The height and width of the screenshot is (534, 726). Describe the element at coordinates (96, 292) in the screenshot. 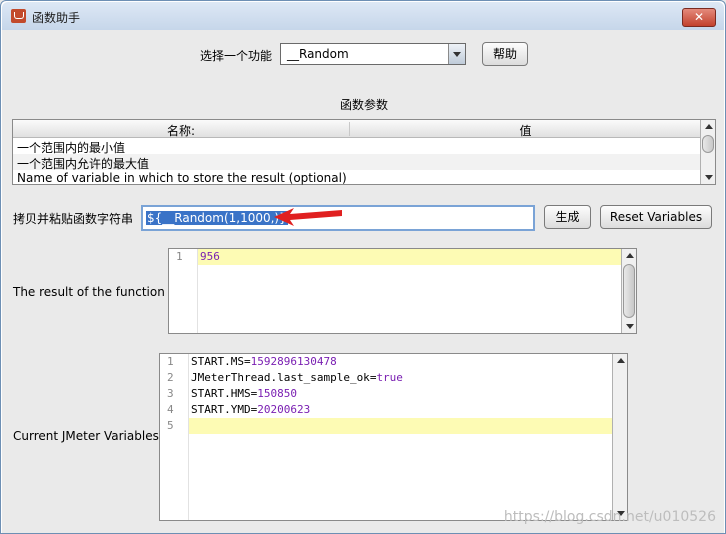

I see `result-label: The result of the function is` at that location.